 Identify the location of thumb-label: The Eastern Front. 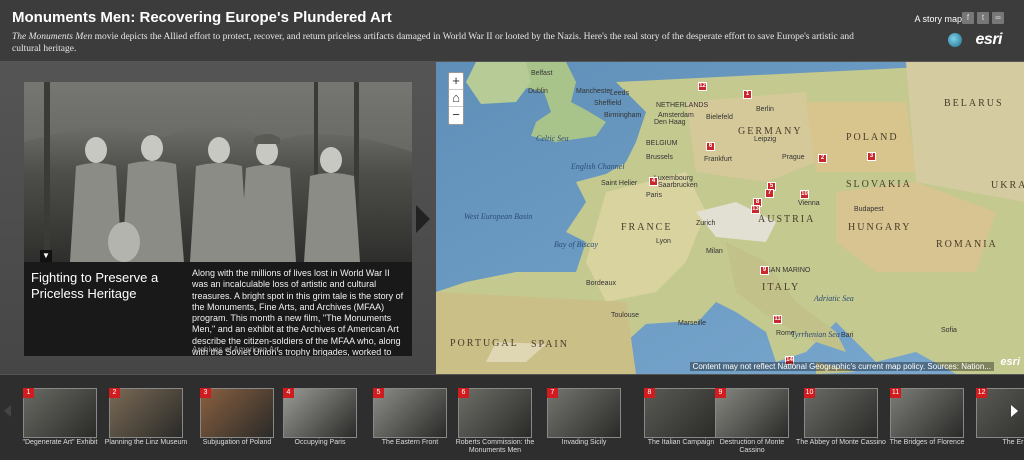
(410, 442).